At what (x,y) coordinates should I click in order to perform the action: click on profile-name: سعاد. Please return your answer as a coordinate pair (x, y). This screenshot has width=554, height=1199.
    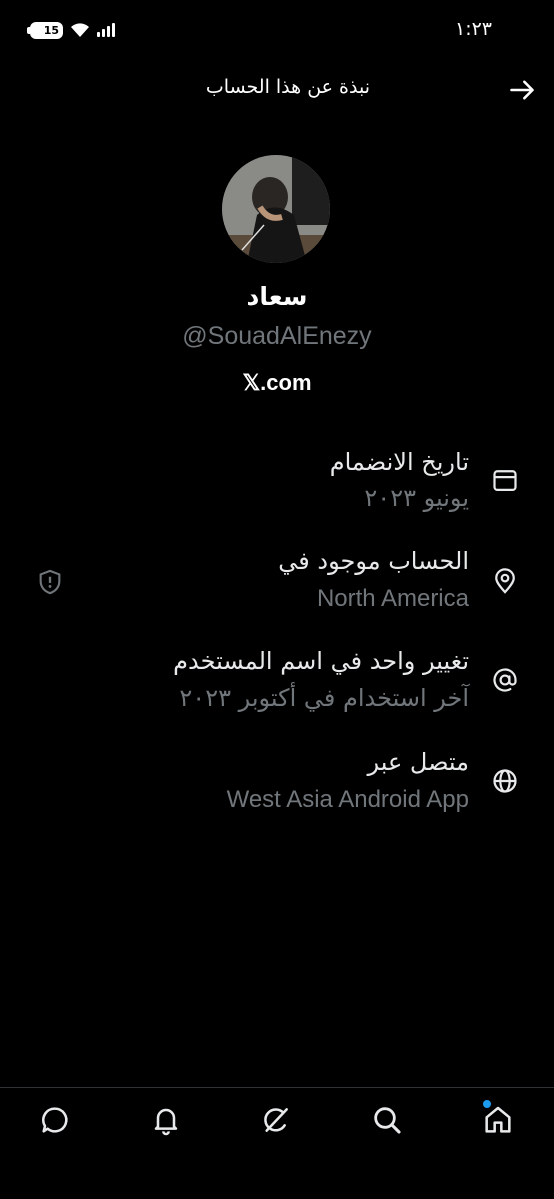
    Looking at the image, I should click on (277, 296).